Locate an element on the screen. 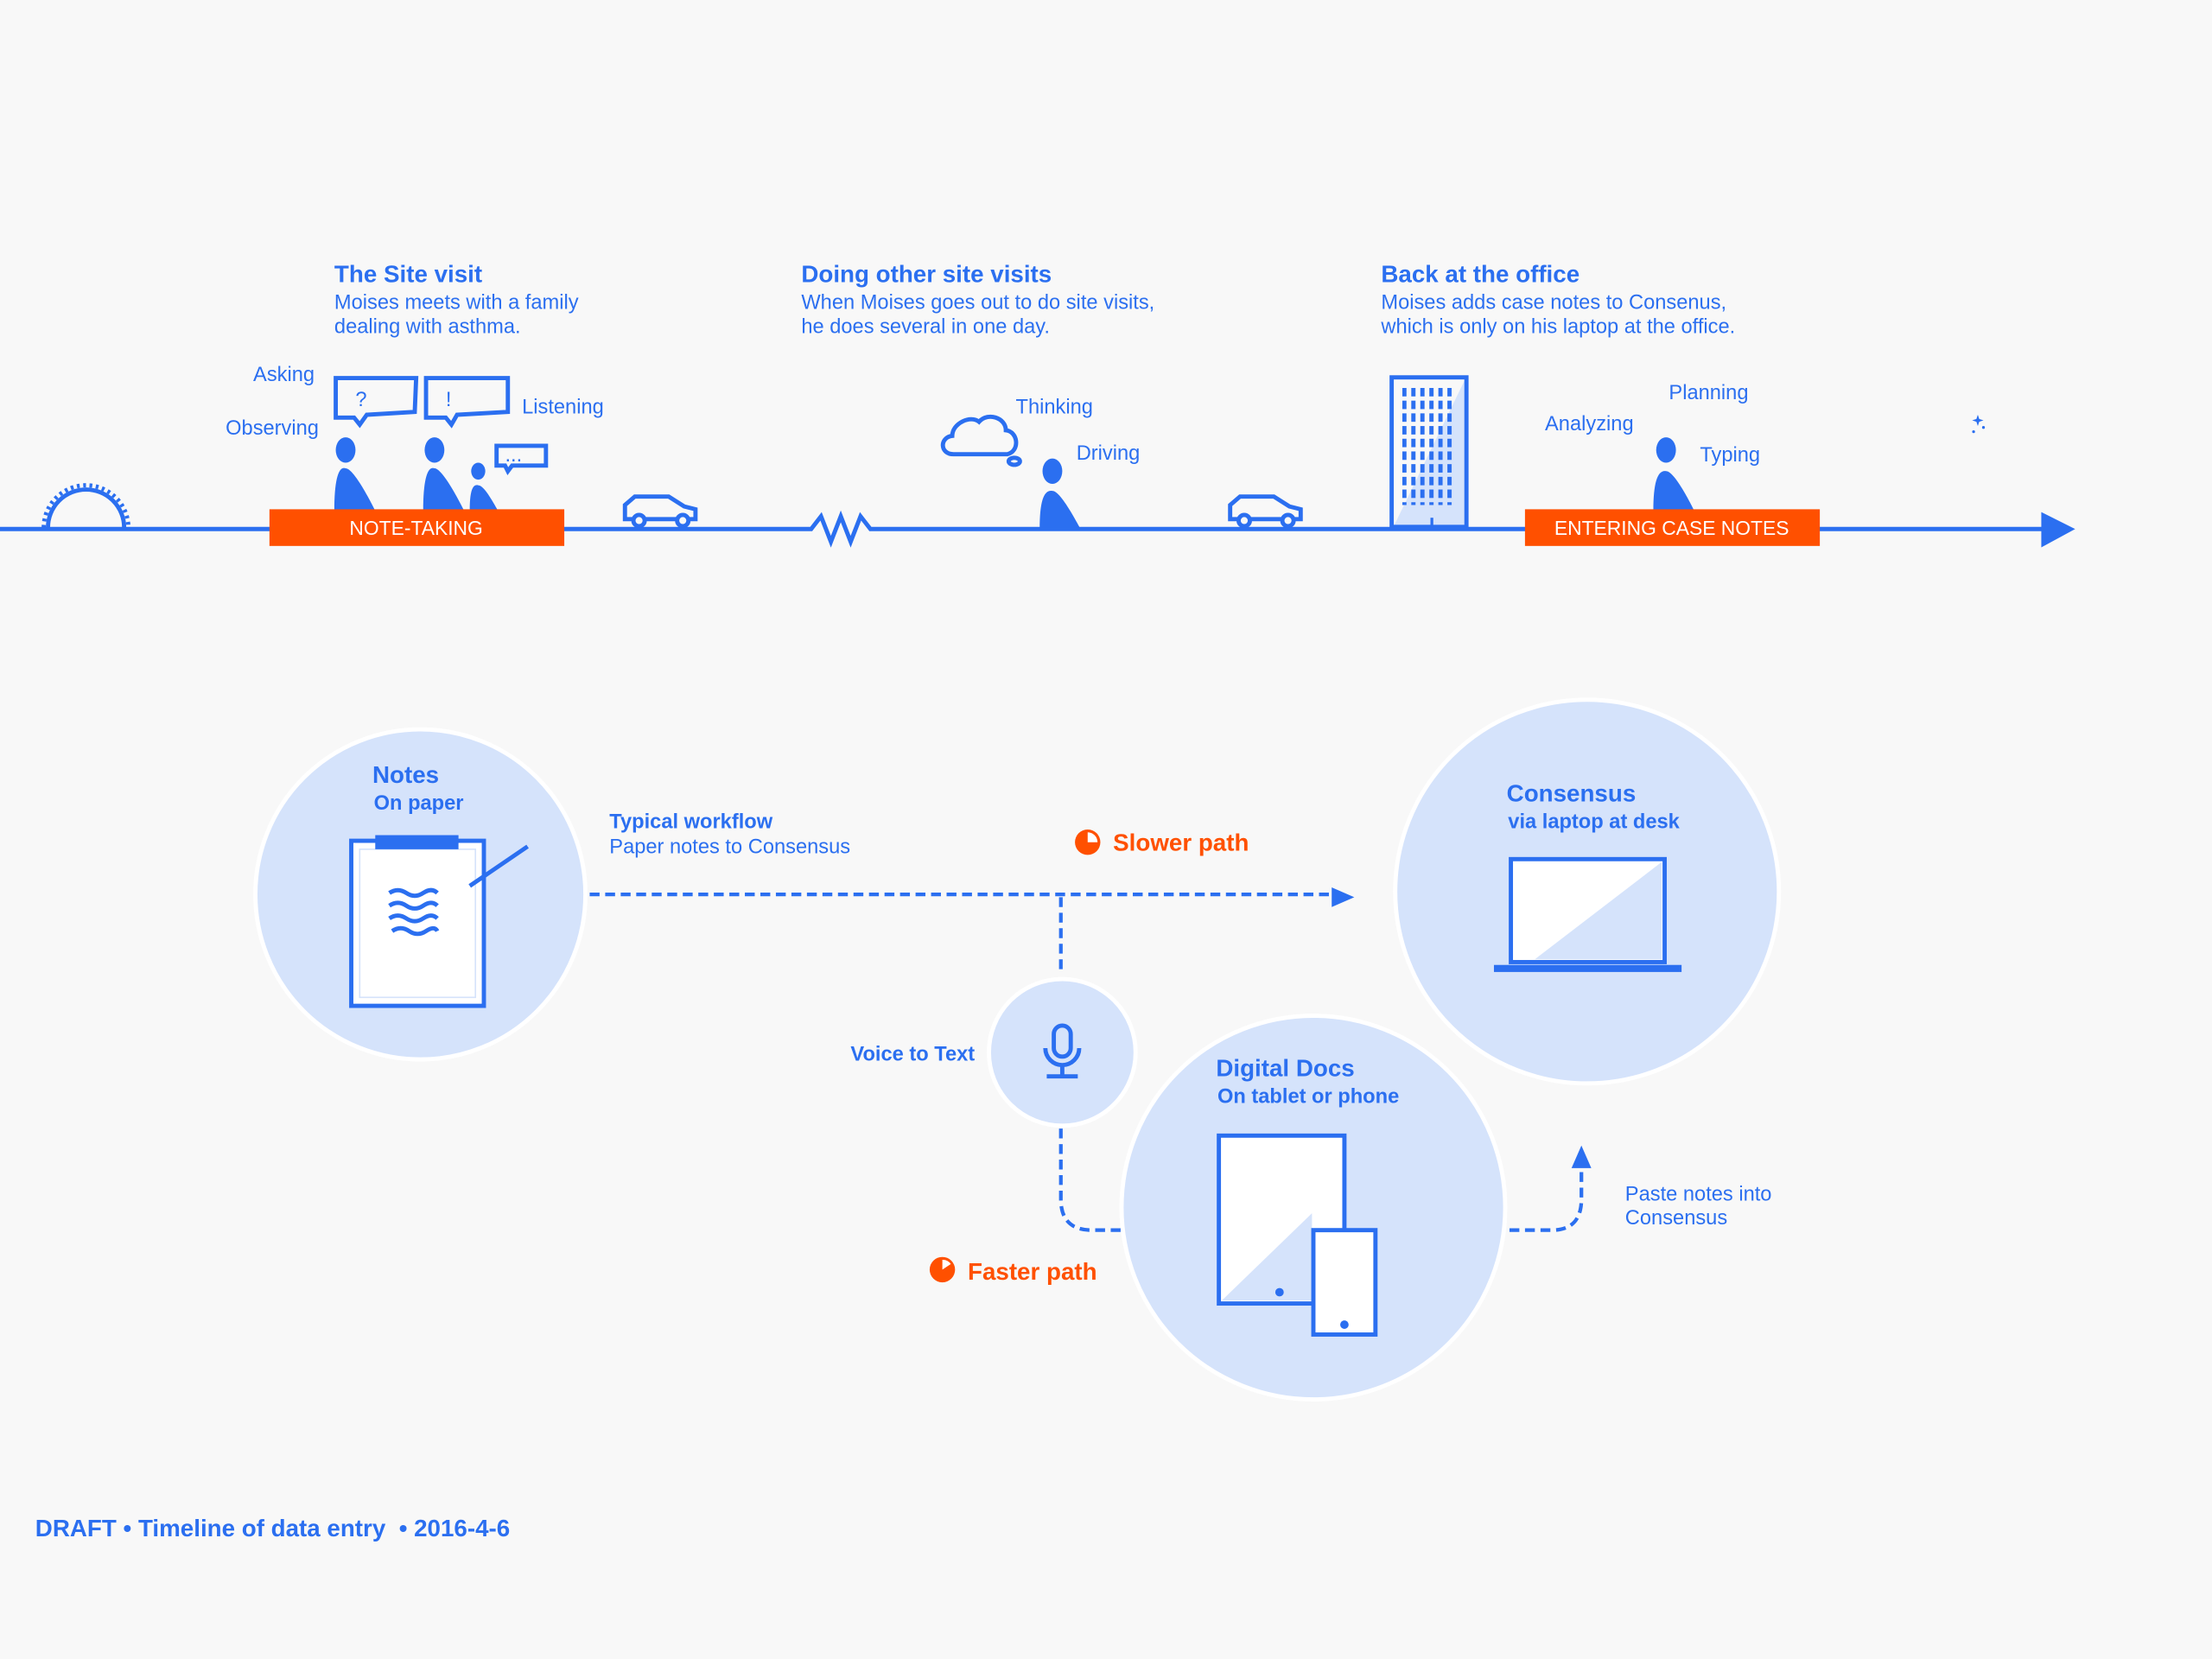  label-thinking: Thinking is located at coordinates (1054, 407).